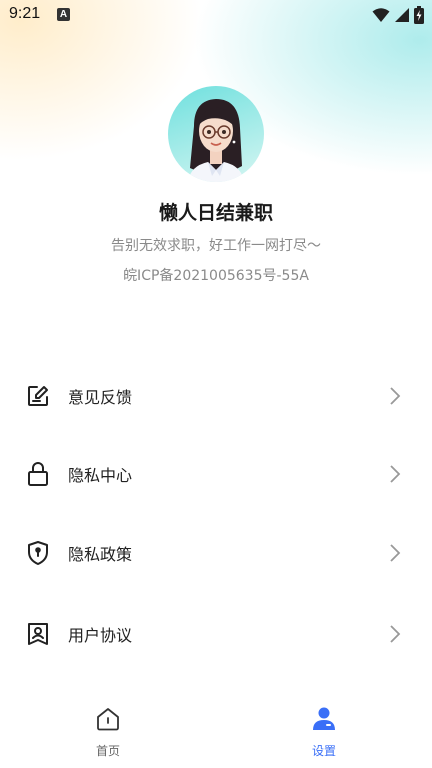  I want to click on battery-icon, so click(419, 15).